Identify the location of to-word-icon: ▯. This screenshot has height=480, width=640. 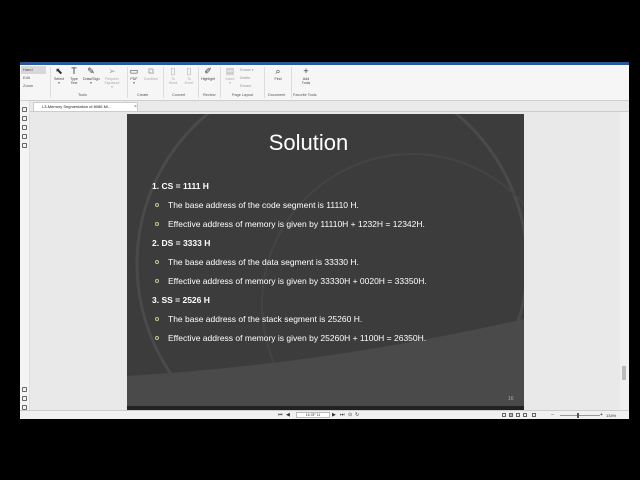
(173, 71).